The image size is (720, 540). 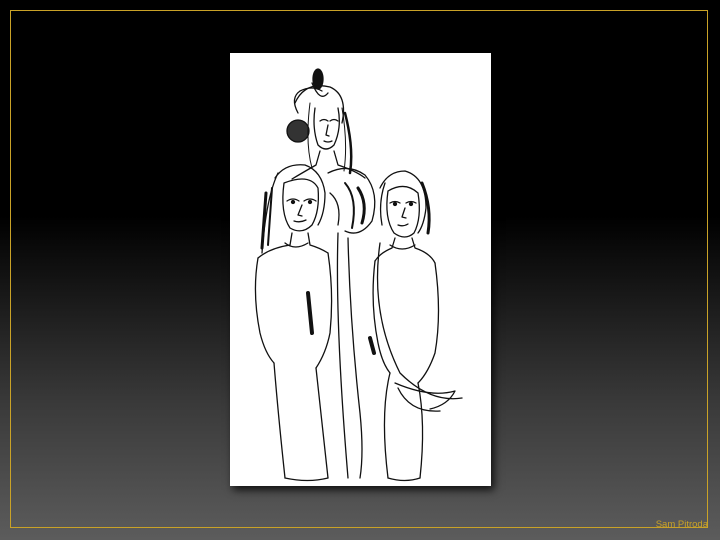 I want to click on credit-text: Sam Pitroda, so click(x=681, y=524).